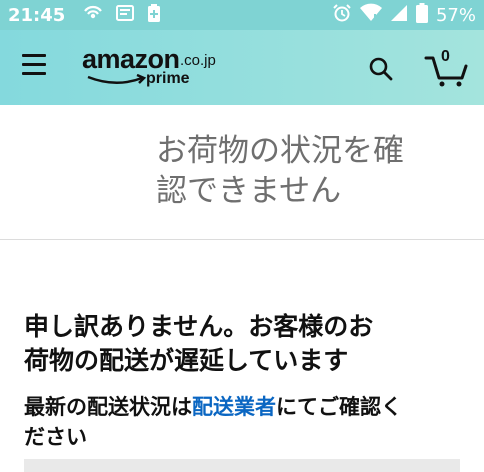 This screenshot has width=484, height=472. Describe the element at coordinates (446, 68) in the screenshot. I see `cart-button: 0` at that location.